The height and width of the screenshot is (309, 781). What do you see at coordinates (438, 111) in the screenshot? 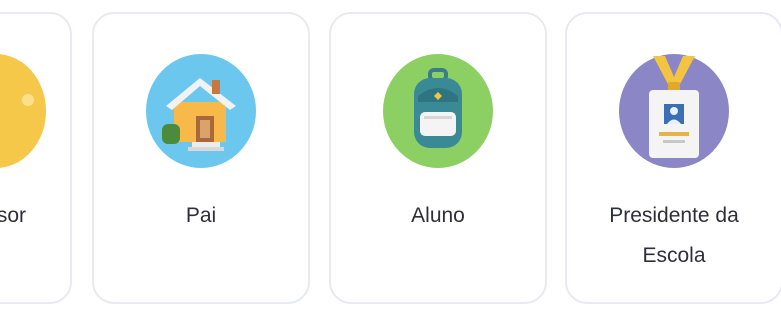
I see `backpack-icon` at bounding box center [438, 111].